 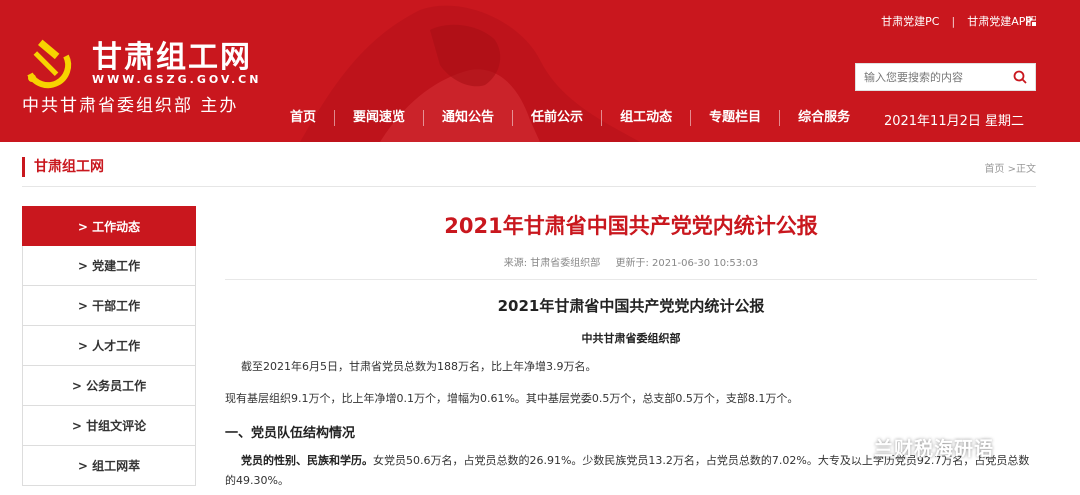 I want to click on article-org: 中共甘肃省委组织部, so click(x=631, y=338).